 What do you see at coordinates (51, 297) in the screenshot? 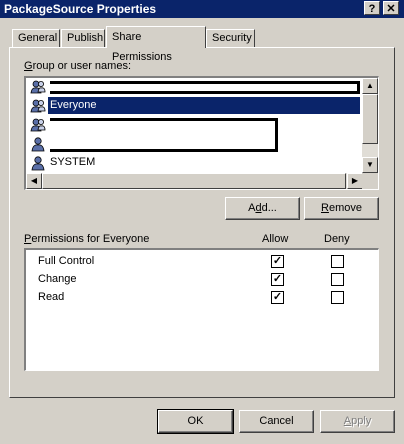
I see `permission-row: Read` at bounding box center [51, 297].